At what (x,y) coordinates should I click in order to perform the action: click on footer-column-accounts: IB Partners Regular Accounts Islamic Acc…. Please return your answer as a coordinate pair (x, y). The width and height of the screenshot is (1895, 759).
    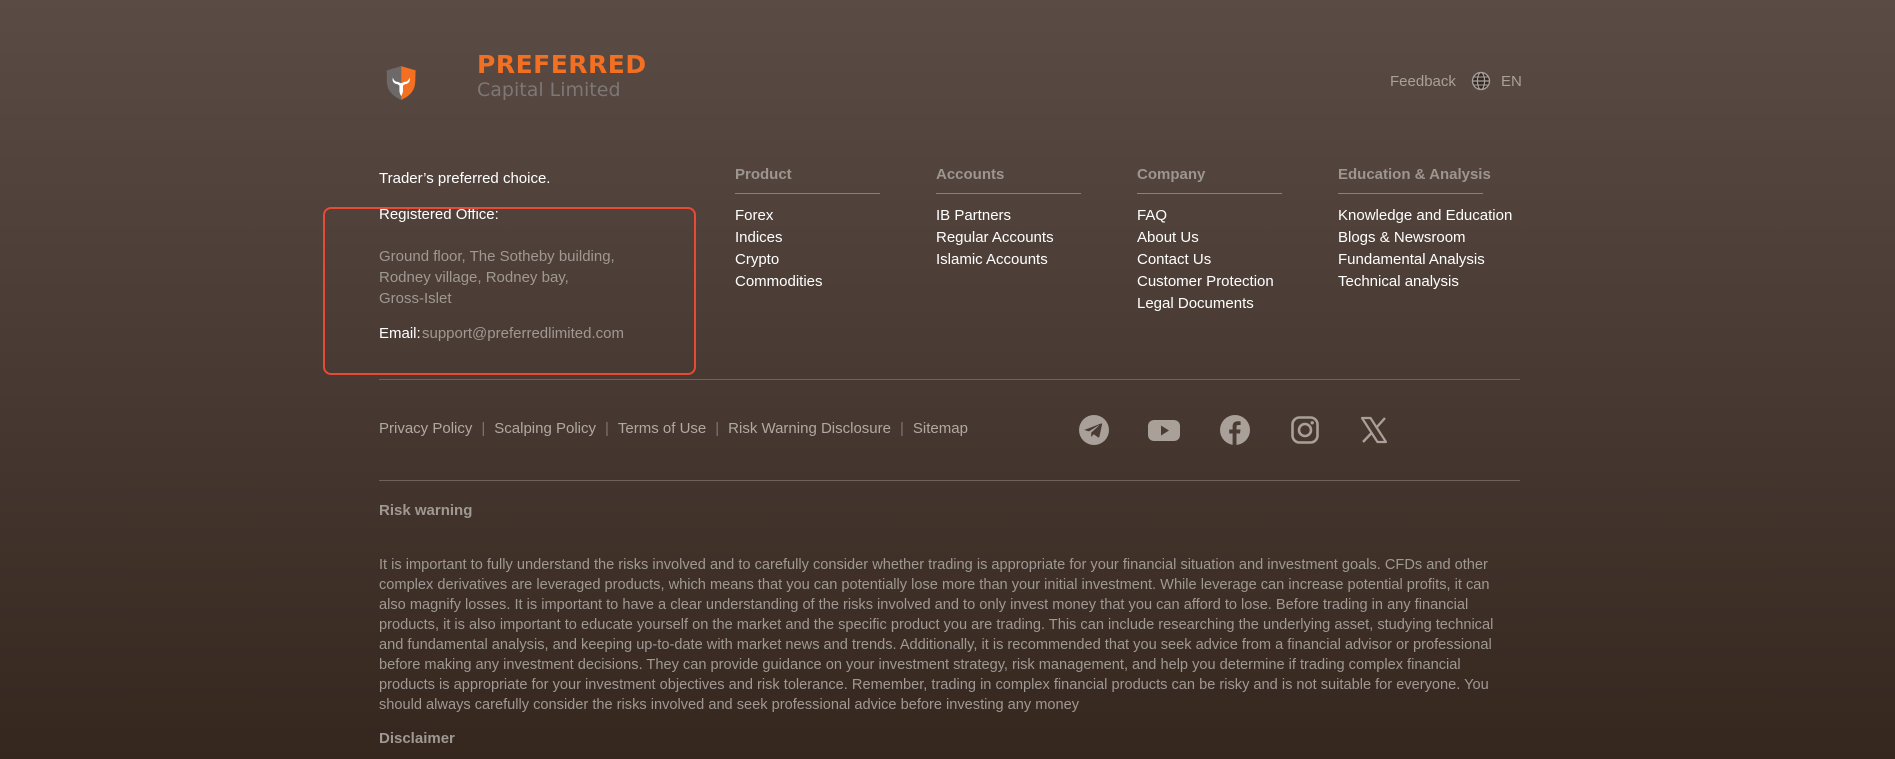
    Looking at the image, I should click on (995, 238).